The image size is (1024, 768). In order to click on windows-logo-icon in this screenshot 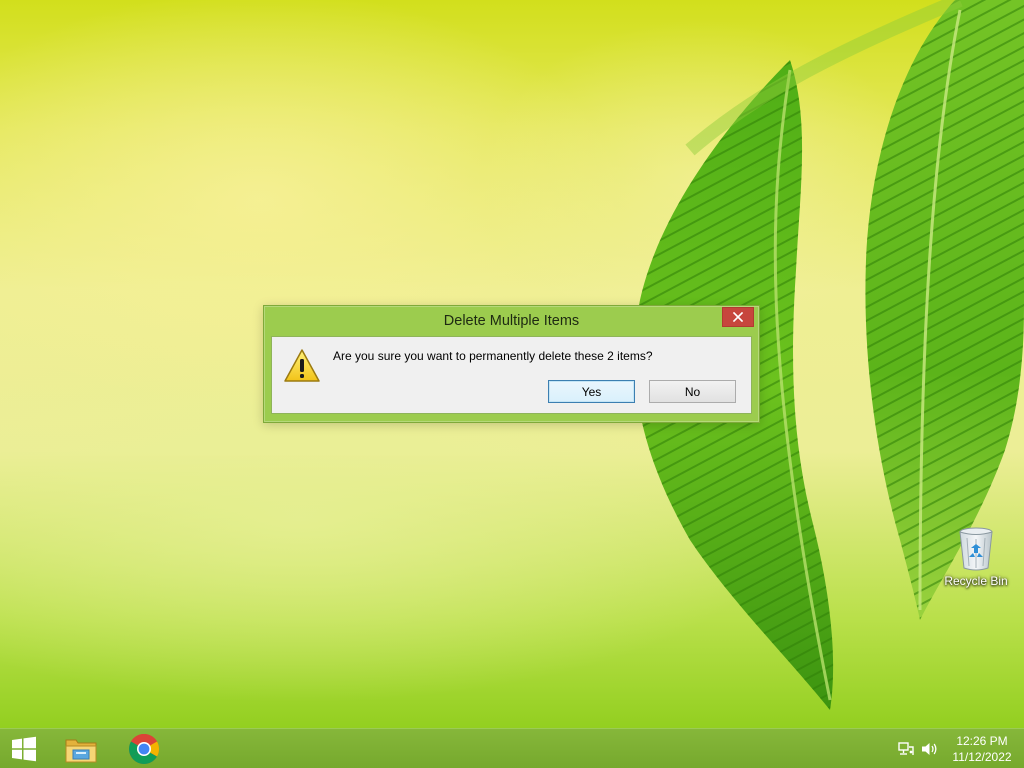, I will do `click(24, 748)`.